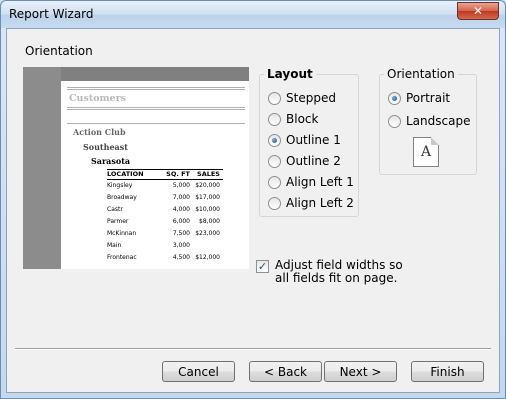 This screenshot has width=506, height=399. What do you see at coordinates (181, 209) in the screenshot?
I see `table-cell: 4,000` at bounding box center [181, 209].